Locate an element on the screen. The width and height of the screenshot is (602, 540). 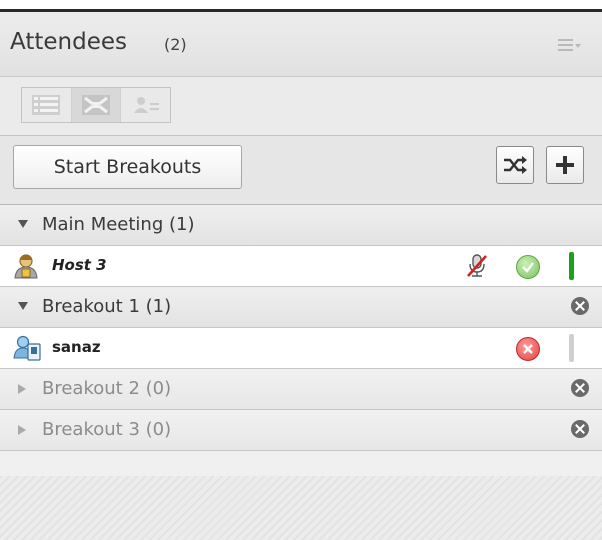
list-view-button is located at coordinates (47, 105).